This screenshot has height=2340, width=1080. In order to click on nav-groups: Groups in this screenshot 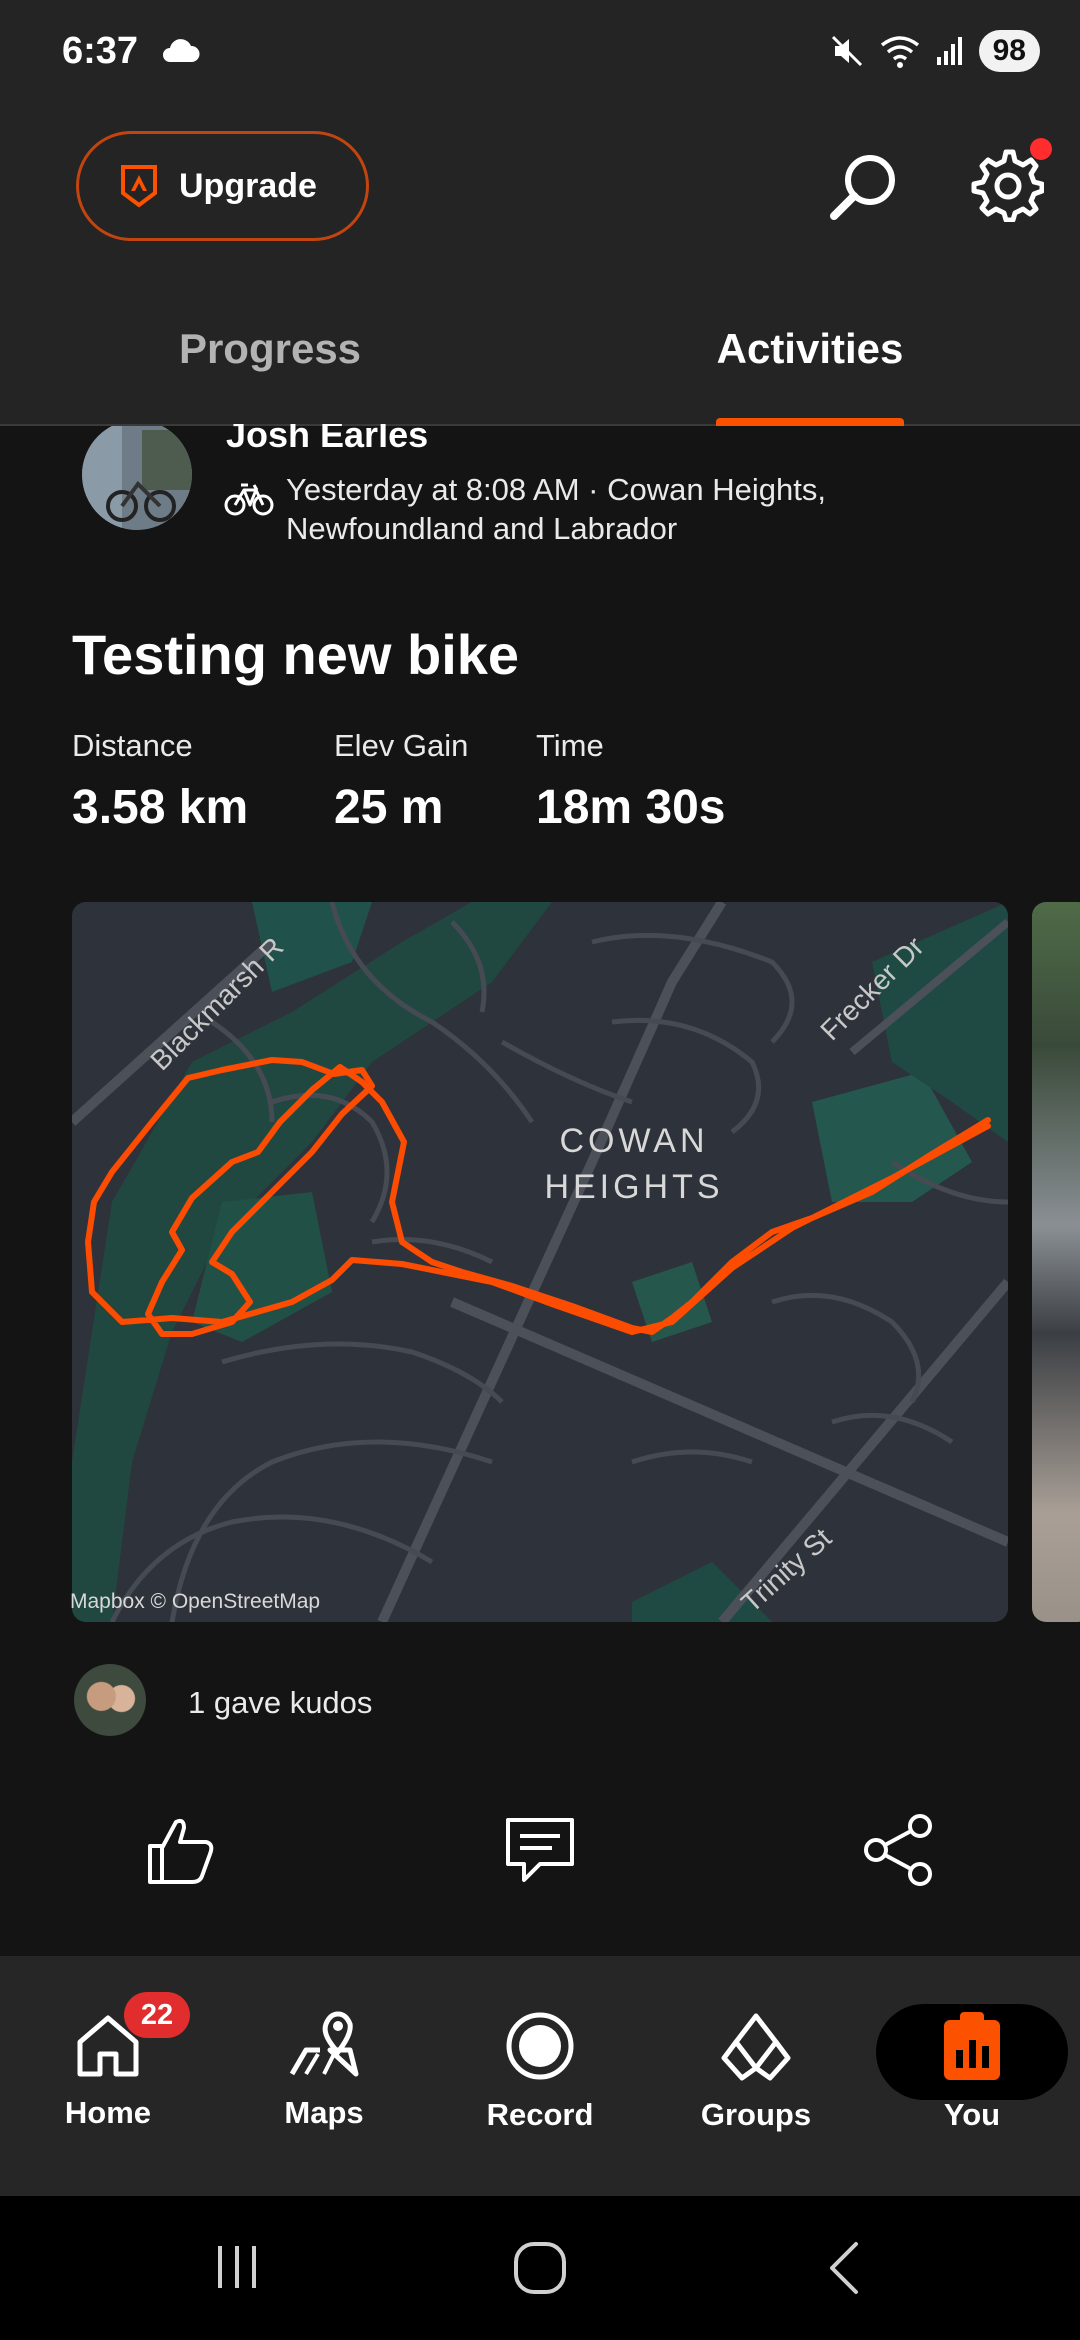, I will do `click(756, 2071)`.